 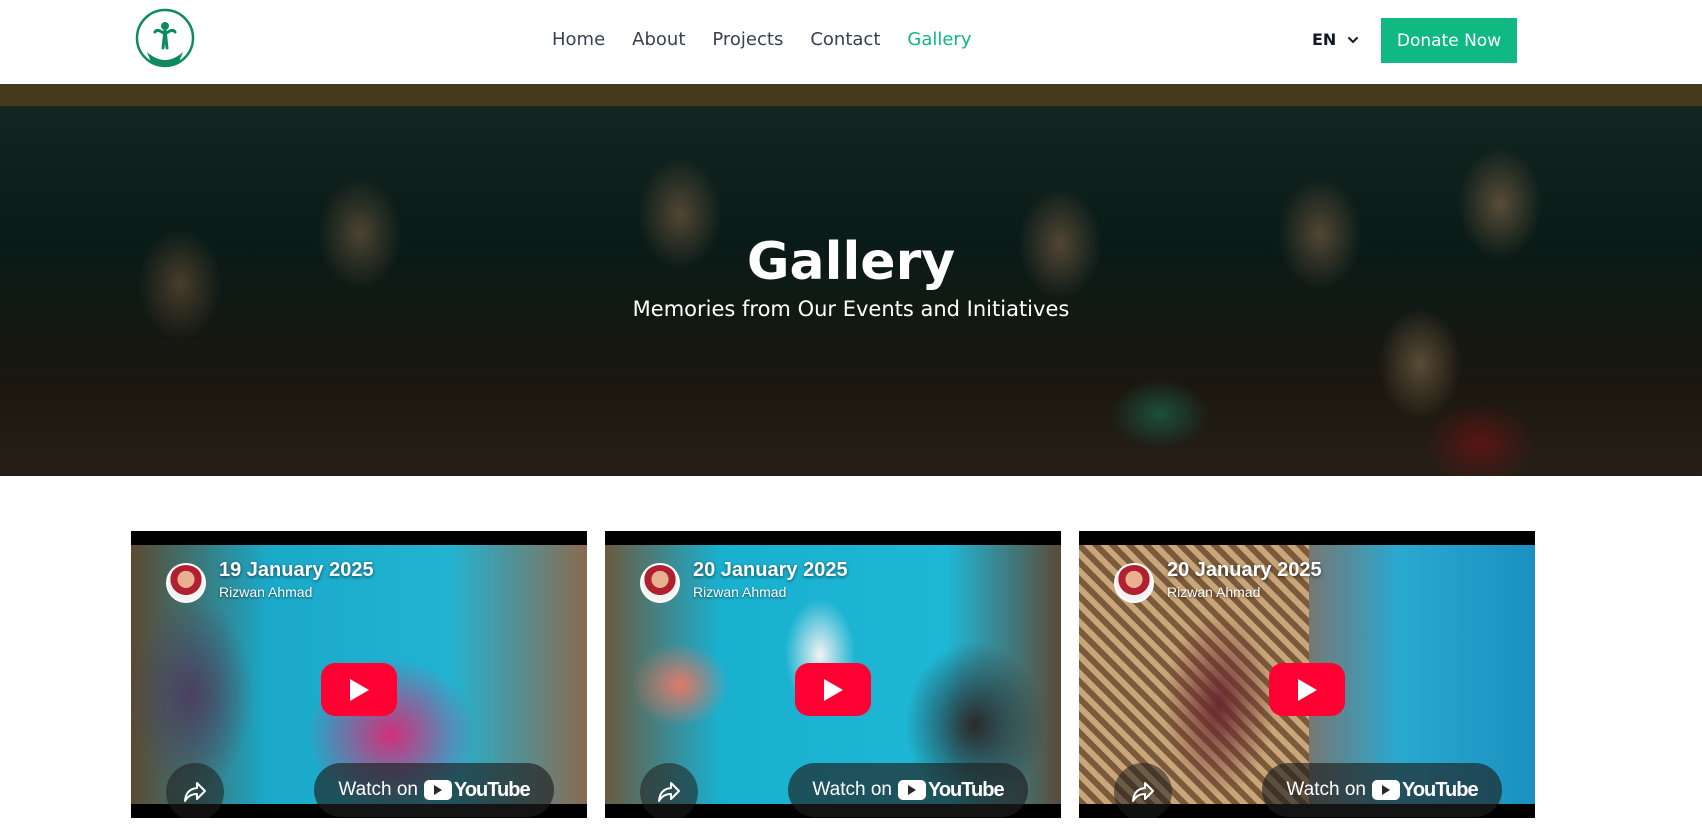 What do you see at coordinates (165, 42) in the screenshot?
I see `logo-icon` at bounding box center [165, 42].